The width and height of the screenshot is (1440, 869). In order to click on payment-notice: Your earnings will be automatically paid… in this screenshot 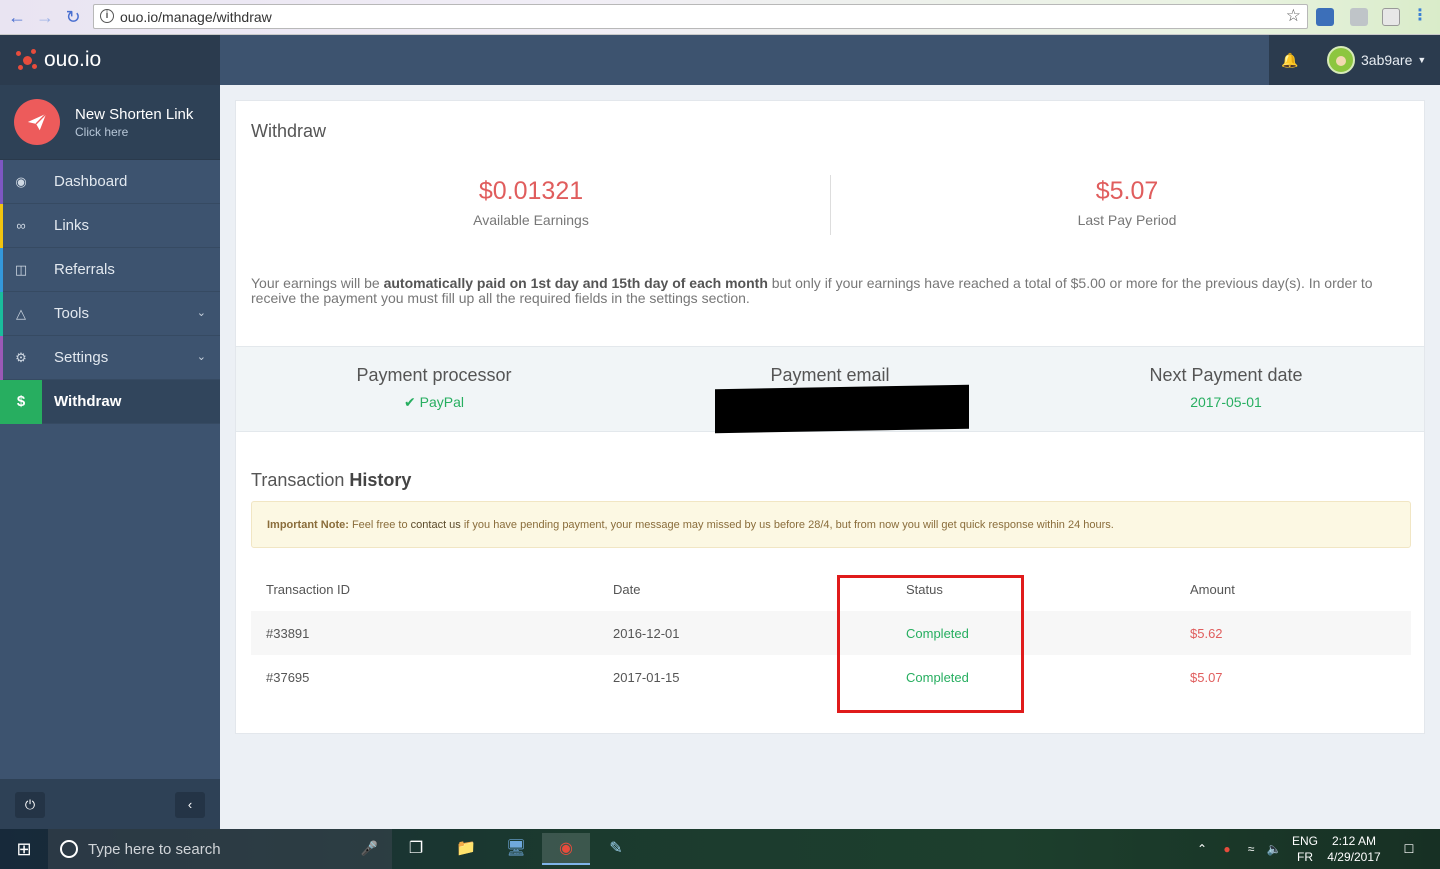, I will do `click(831, 291)`.